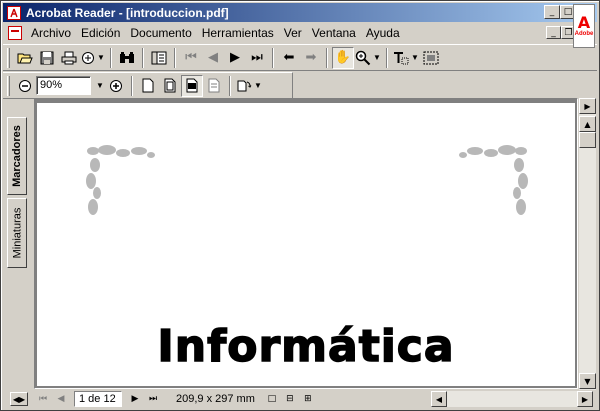  Describe the element at coordinates (135, 399) in the screenshot. I see `status-next-page-button: ▶` at that location.